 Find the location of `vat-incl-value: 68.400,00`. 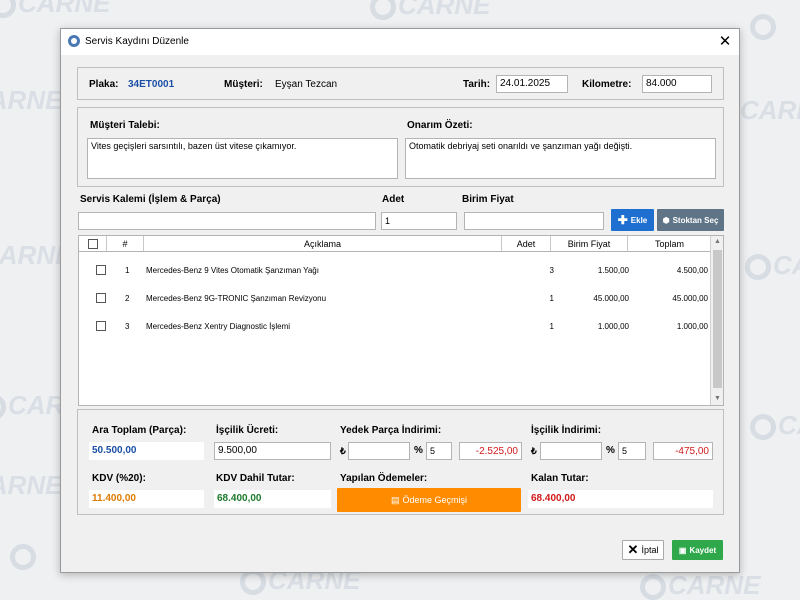

vat-incl-value: 68.400,00 is located at coordinates (272, 499).